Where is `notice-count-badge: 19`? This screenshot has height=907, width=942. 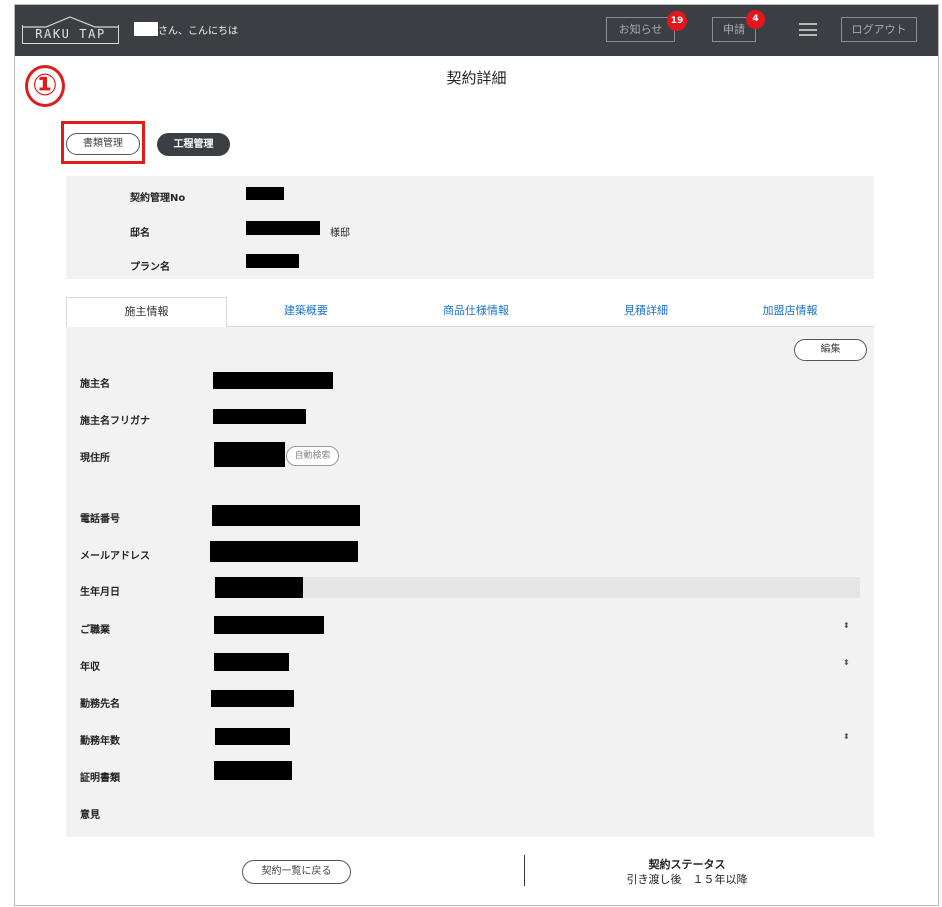
notice-count-badge: 19 is located at coordinates (677, 21).